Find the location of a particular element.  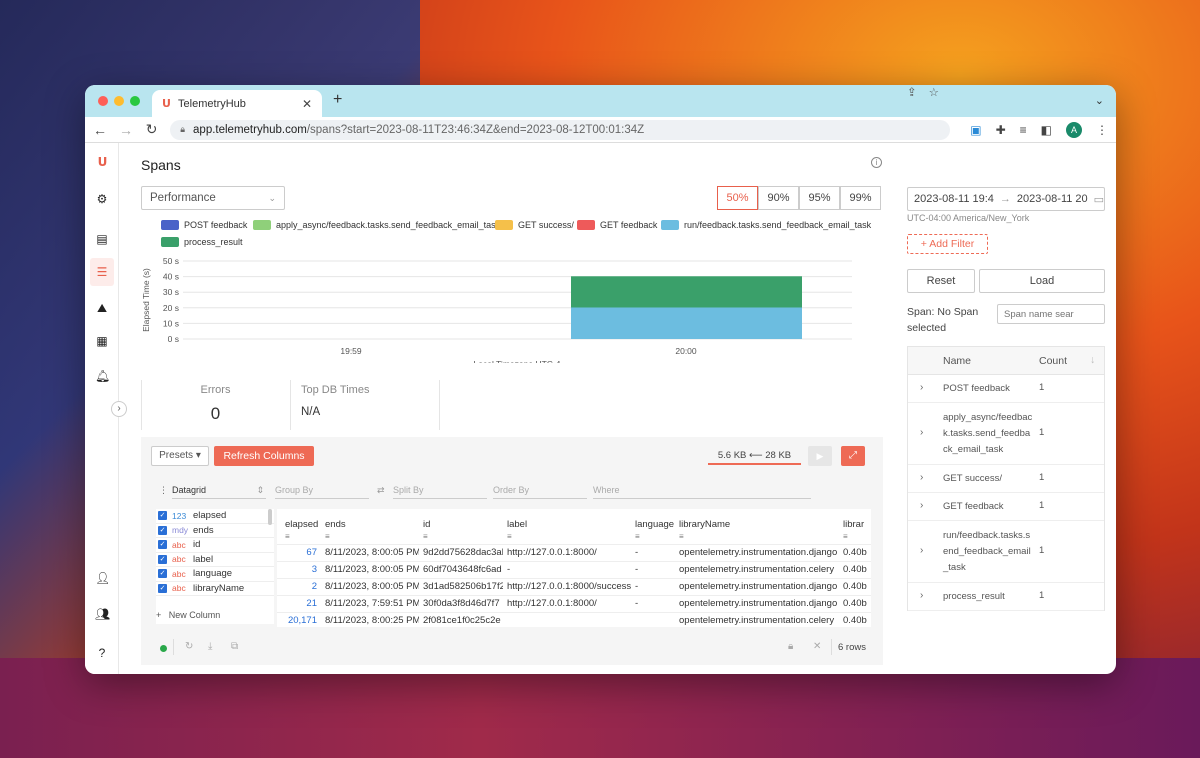

order-by-field: Order By is located at coordinates (540, 492).